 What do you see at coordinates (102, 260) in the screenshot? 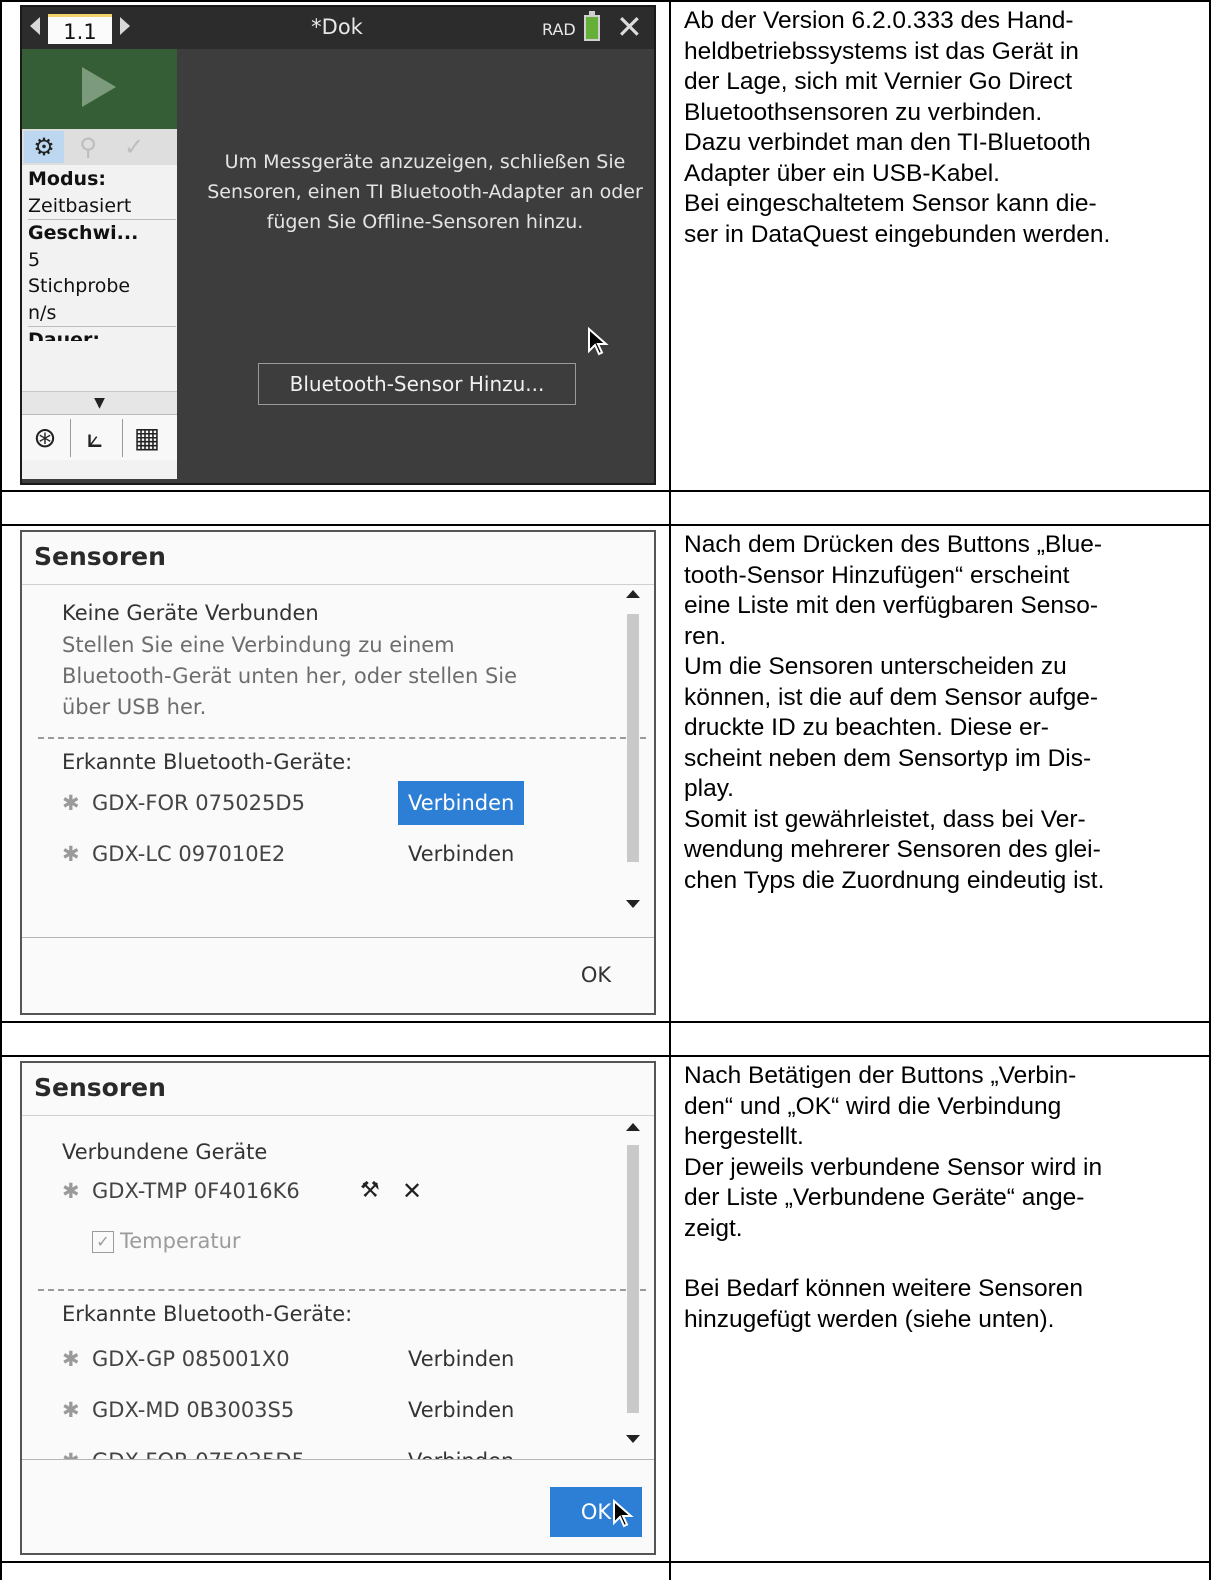
I see `rate-value: 5` at bounding box center [102, 260].